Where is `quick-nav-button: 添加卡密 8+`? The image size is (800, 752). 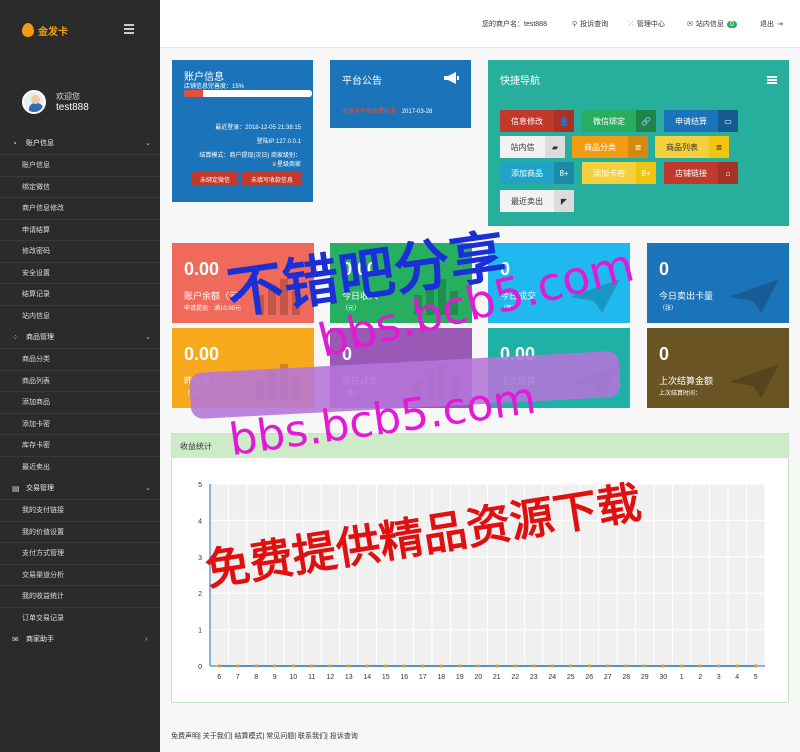
quick-nav-button: 添加卡密 8+ is located at coordinates (619, 173).